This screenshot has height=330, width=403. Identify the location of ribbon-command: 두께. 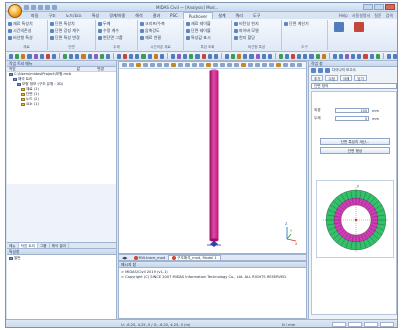
(116, 24).